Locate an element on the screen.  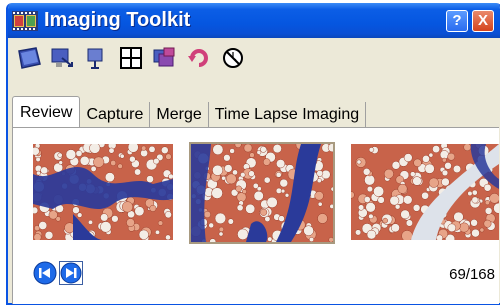
thumbnail-2-selected is located at coordinates (262, 193).